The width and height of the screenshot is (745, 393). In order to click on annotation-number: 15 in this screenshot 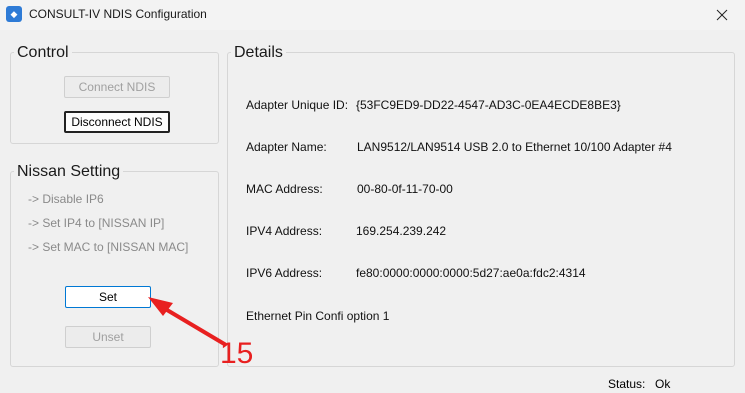, I will do `click(237, 353)`.